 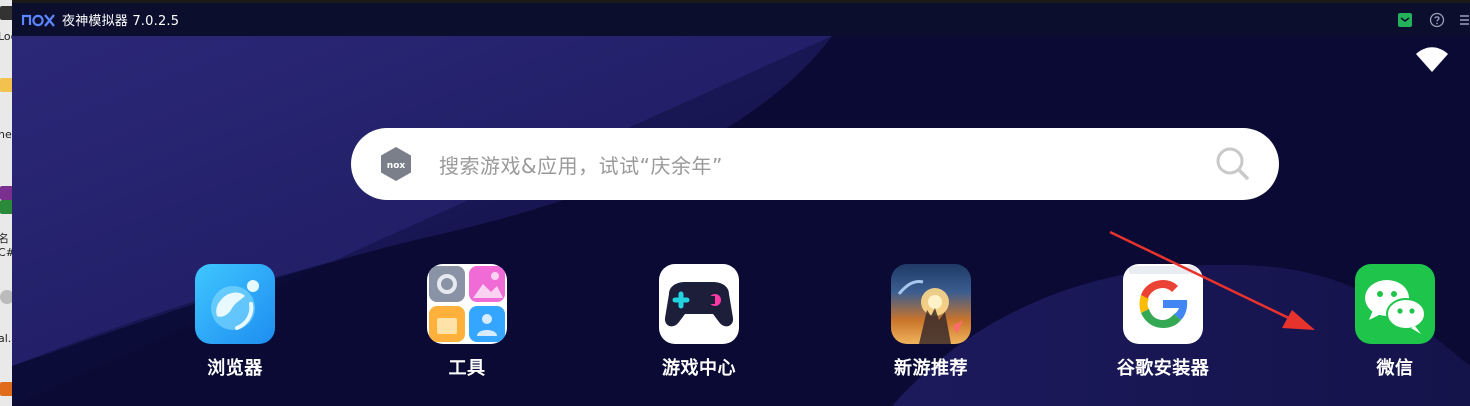 What do you see at coordinates (467, 304) in the screenshot?
I see `tools-icon` at bounding box center [467, 304].